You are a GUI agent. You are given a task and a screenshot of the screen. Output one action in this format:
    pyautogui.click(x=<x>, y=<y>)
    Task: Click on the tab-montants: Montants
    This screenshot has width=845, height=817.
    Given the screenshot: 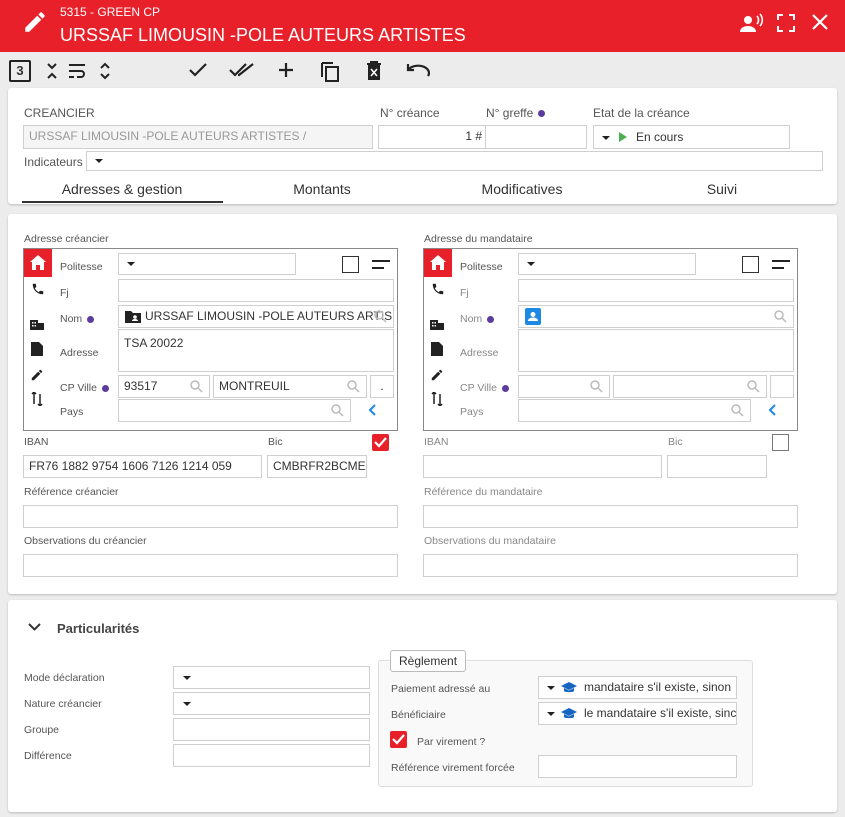 What is the action you would take?
    pyautogui.click(x=322, y=189)
    